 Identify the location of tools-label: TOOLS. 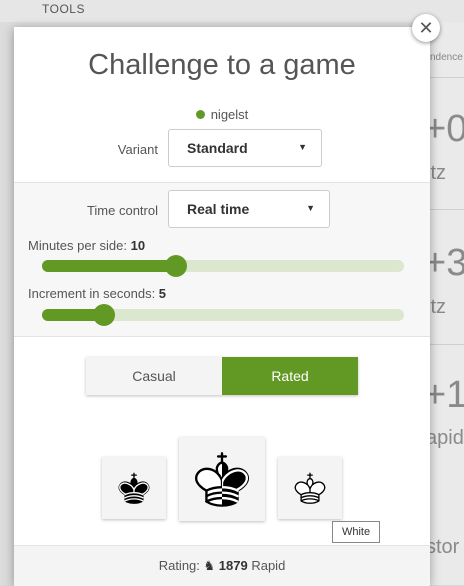
(63, 9).